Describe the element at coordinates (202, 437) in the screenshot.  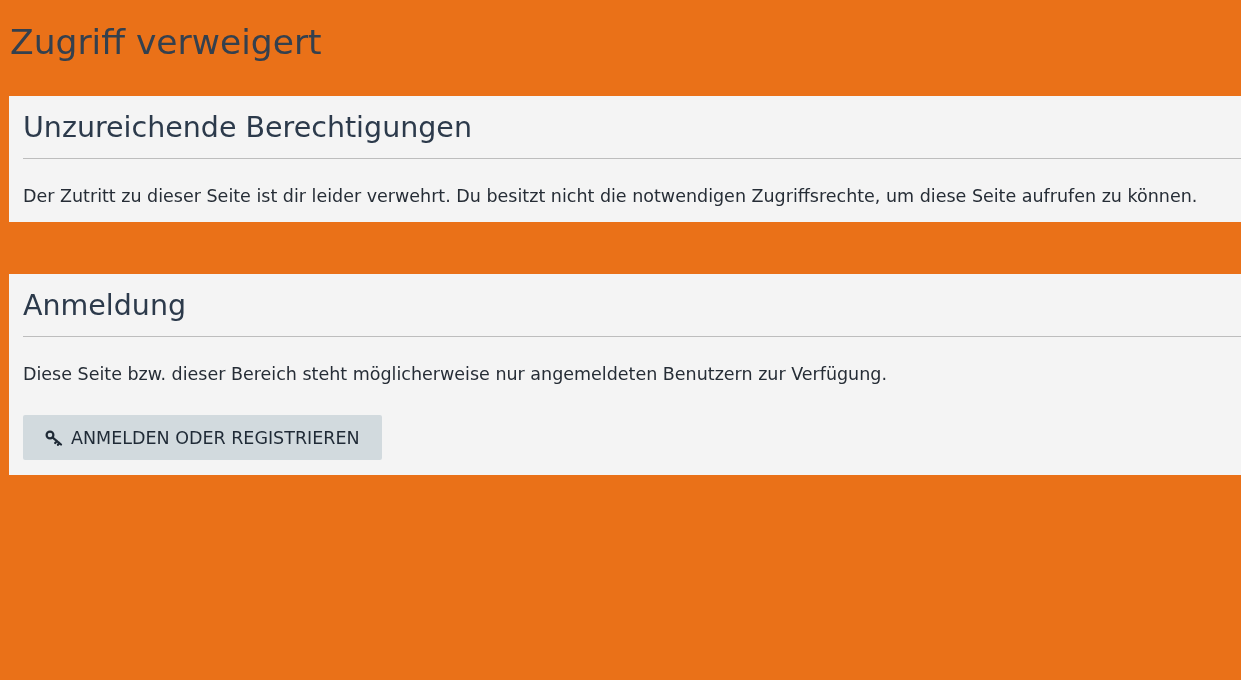
I see `login-button: ANMELDEN ODER REGISTRIEREN` at that location.